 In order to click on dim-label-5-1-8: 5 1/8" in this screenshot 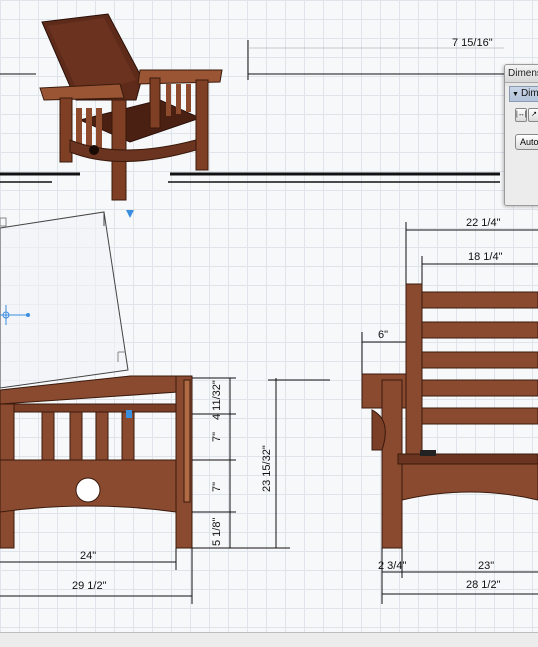, I will do `click(217, 532)`.